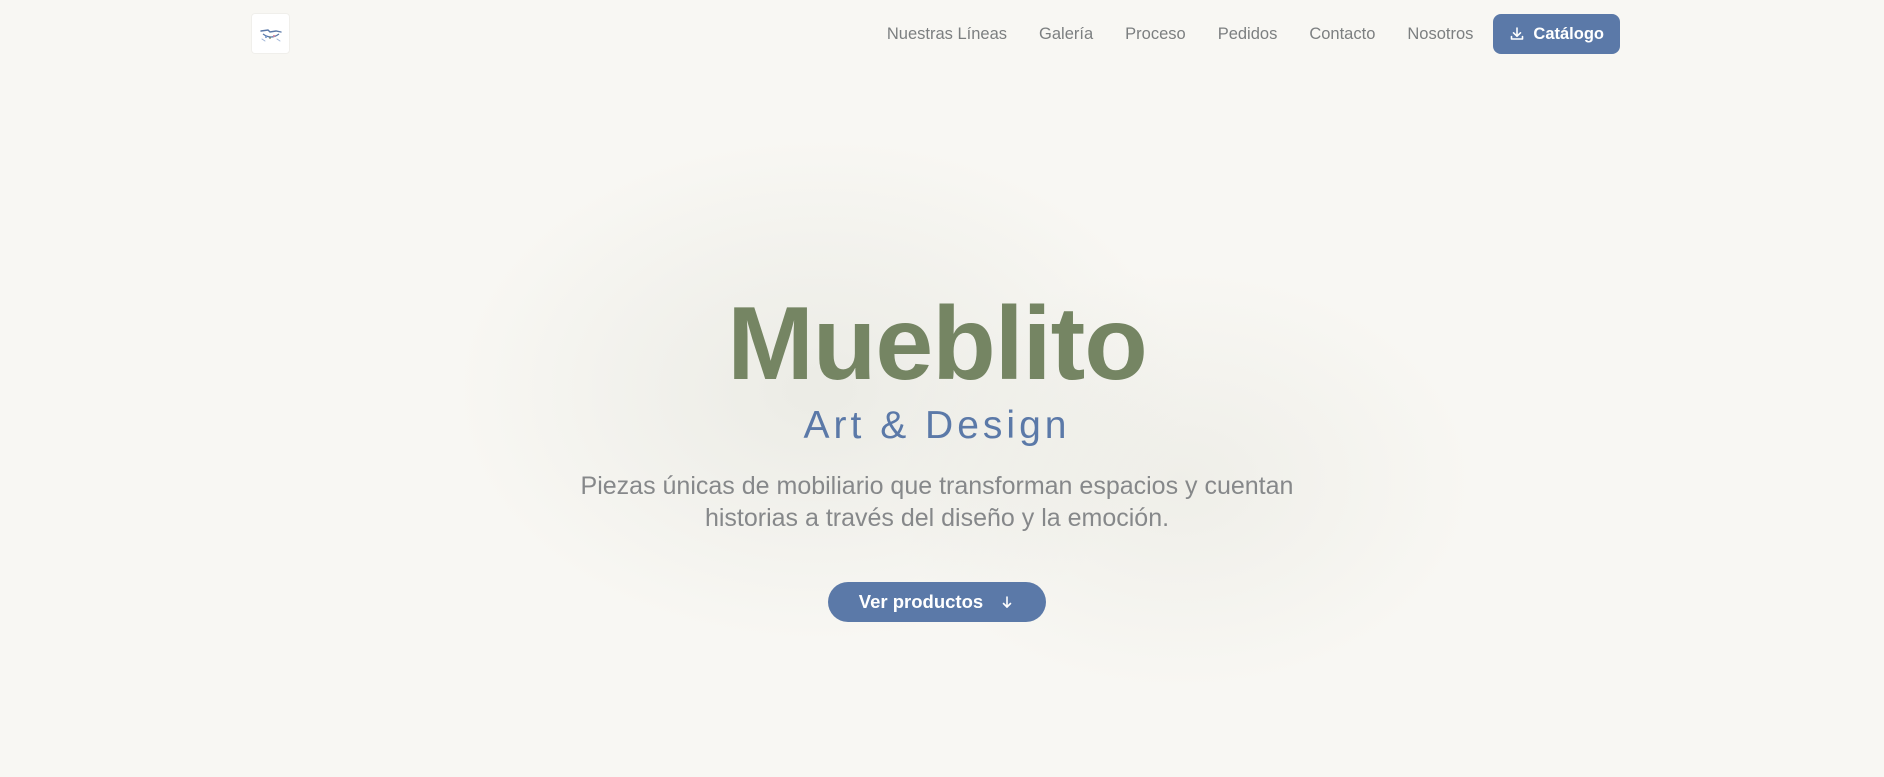 The image size is (1884, 777). What do you see at coordinates (937, 425) in the screenshot?
I see `hero-subtitle: Art & Design` at bounding box center [937, 425].